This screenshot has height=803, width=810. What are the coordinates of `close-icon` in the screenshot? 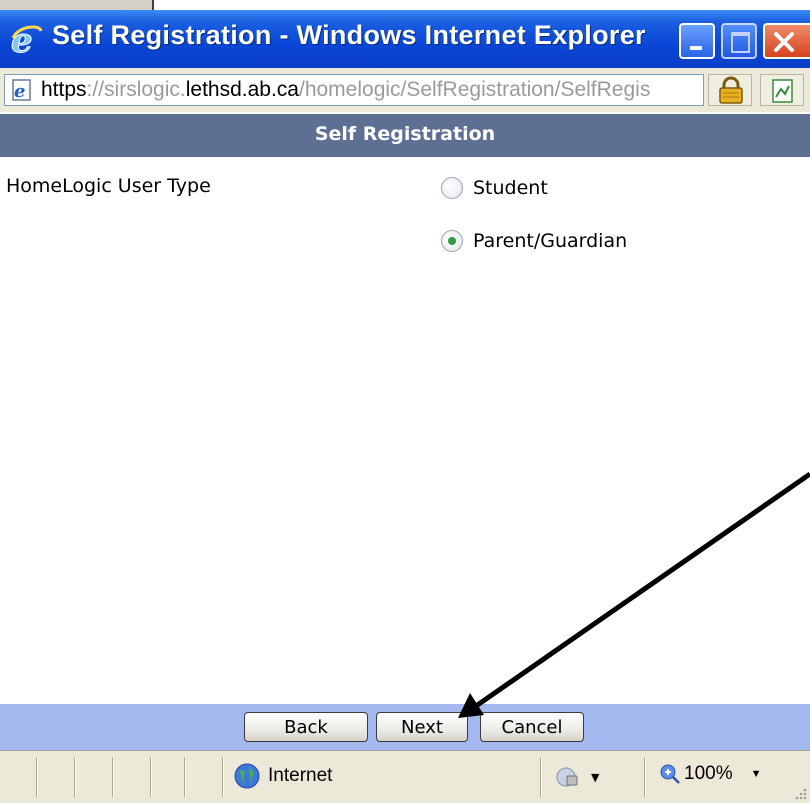 It's located at (784, 42).